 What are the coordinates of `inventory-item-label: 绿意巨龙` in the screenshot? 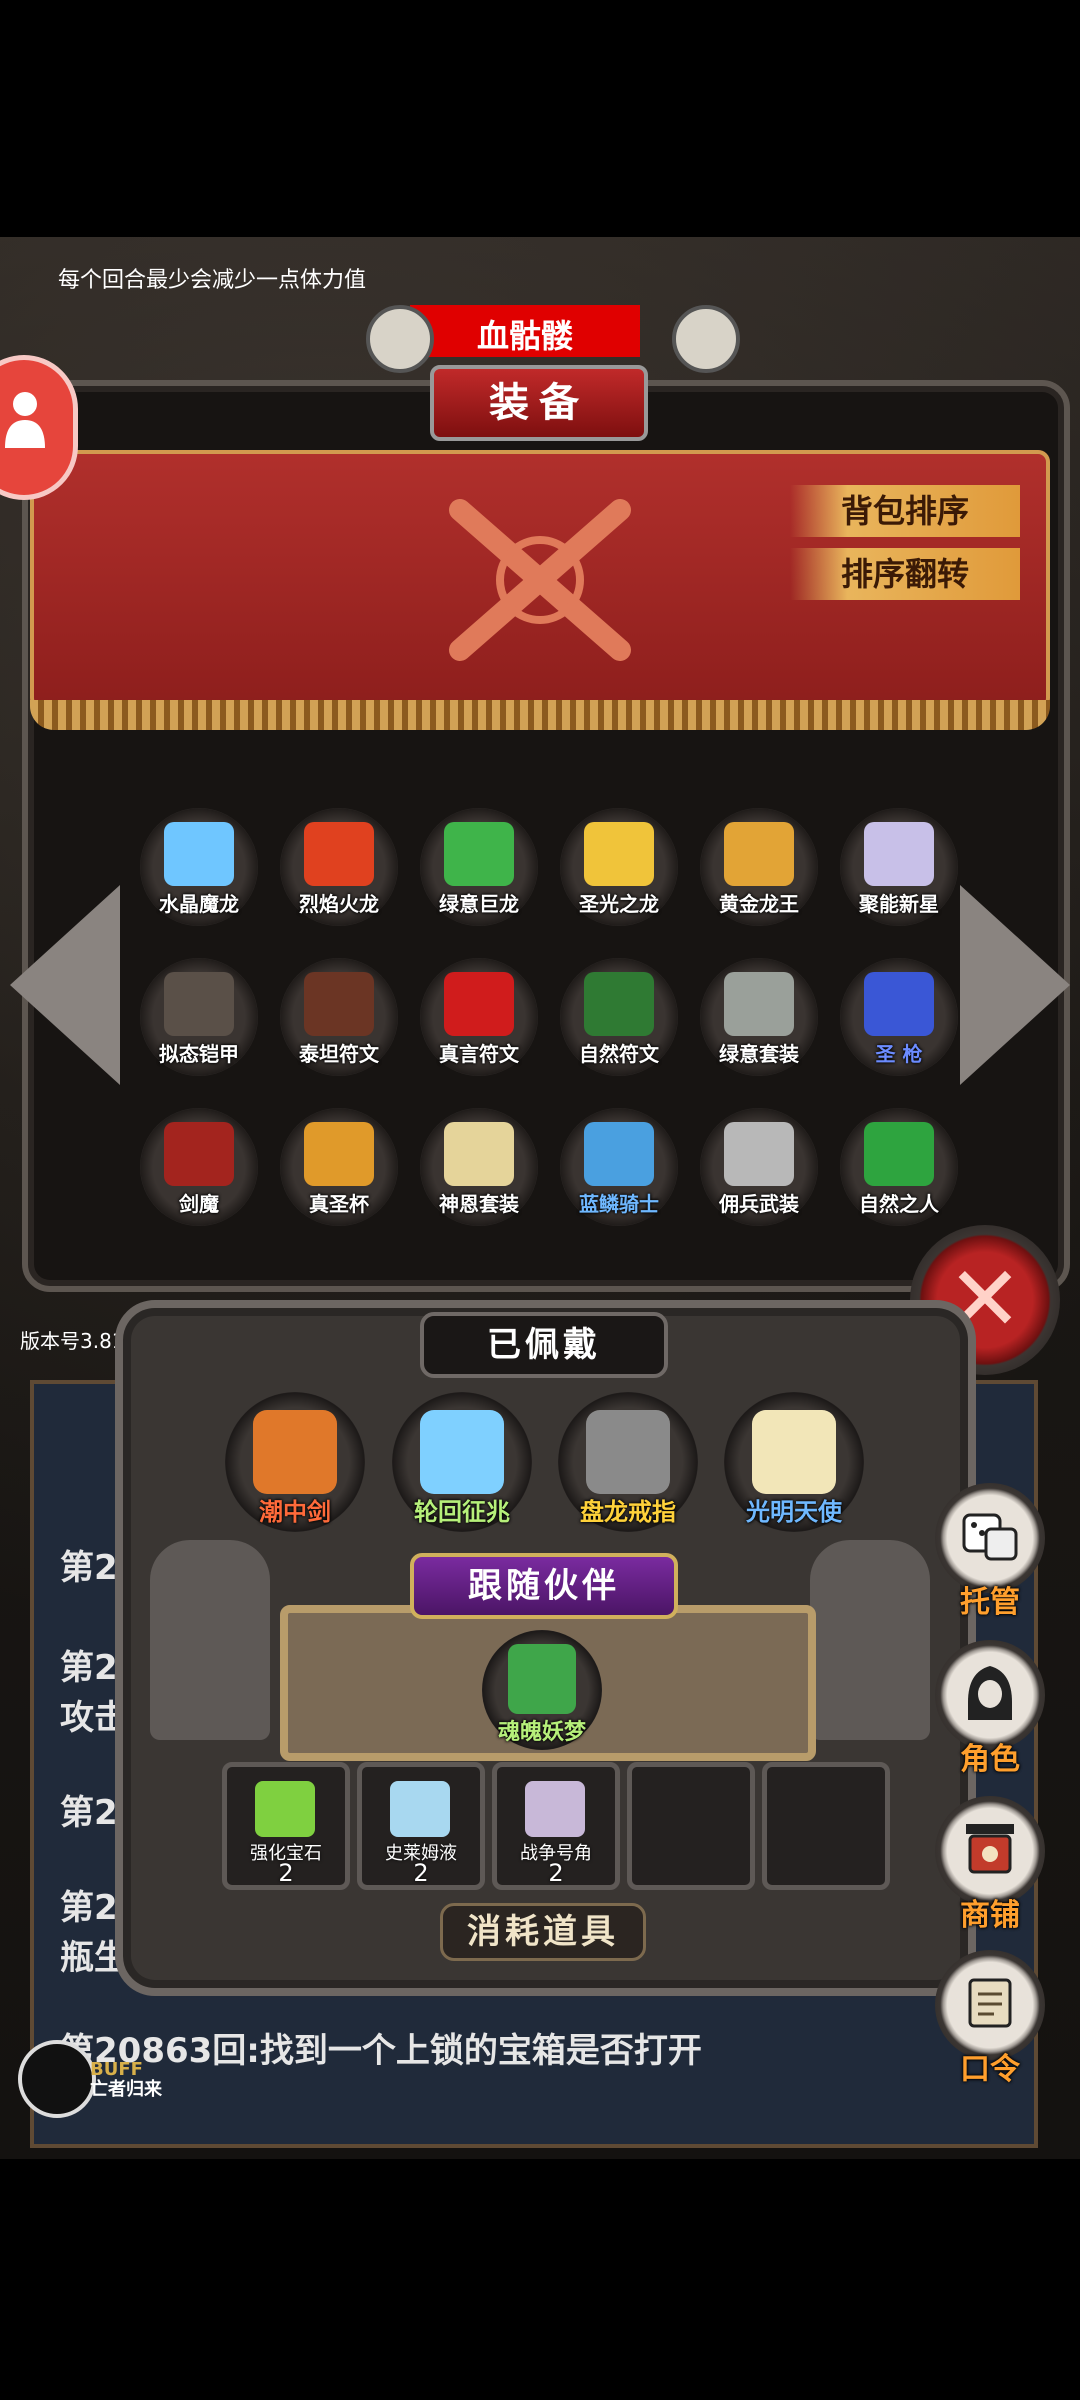 It's located at (479, 904).